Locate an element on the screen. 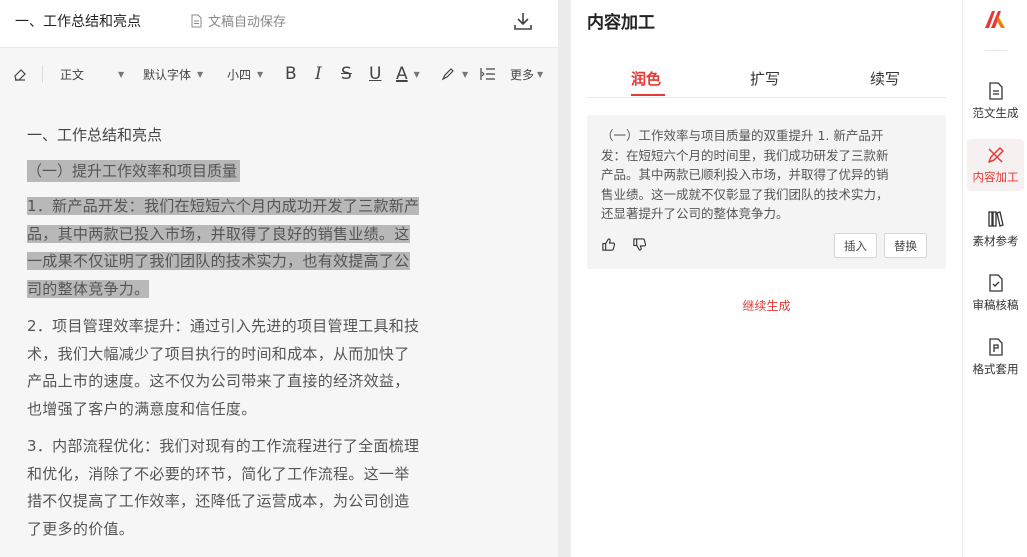 The image size is (1027, 557). thumbs-up-button is located at coordinates (609, 245).